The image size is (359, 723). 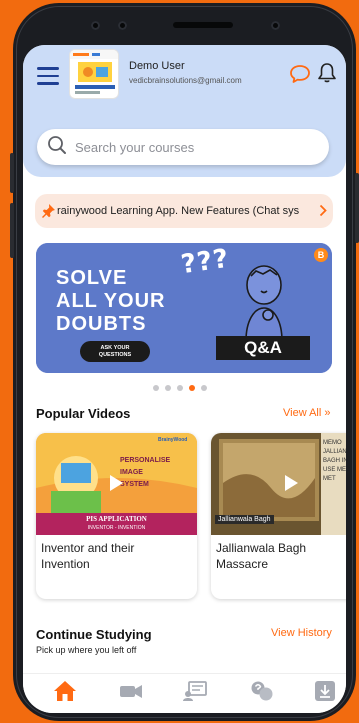 What do you see at coordinates (327, 692) in the screenshot?
I see `download-icon` at bounding box center [327, 692].